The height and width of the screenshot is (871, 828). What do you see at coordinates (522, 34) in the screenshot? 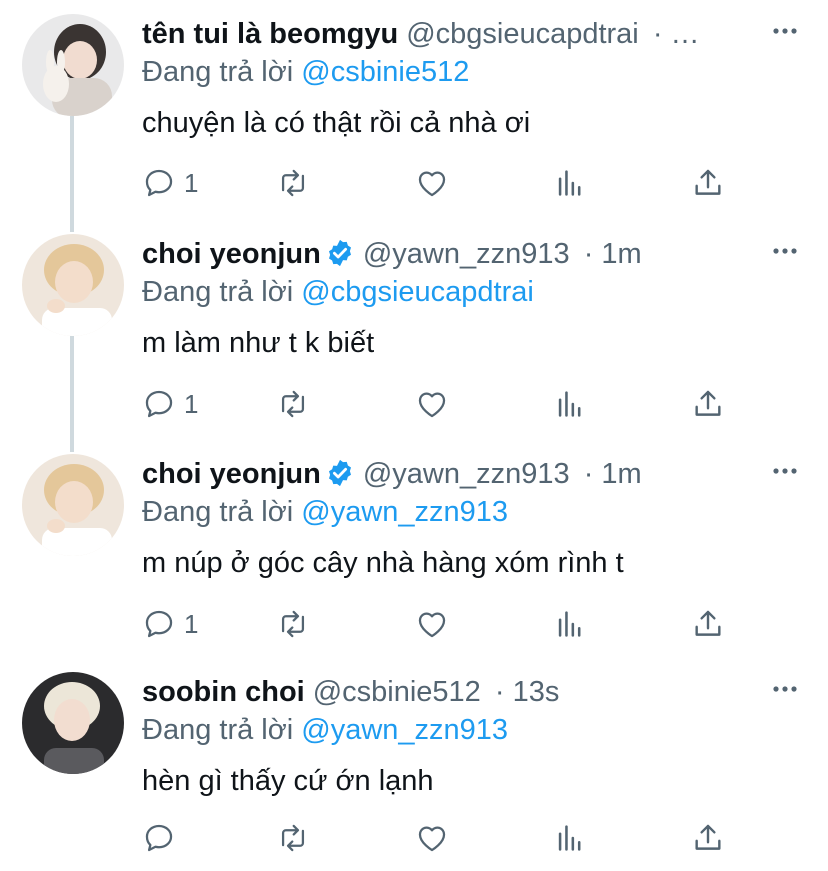
I see `user-handle: @cbgsieucapdtrai` at bounding box center [522, 34].